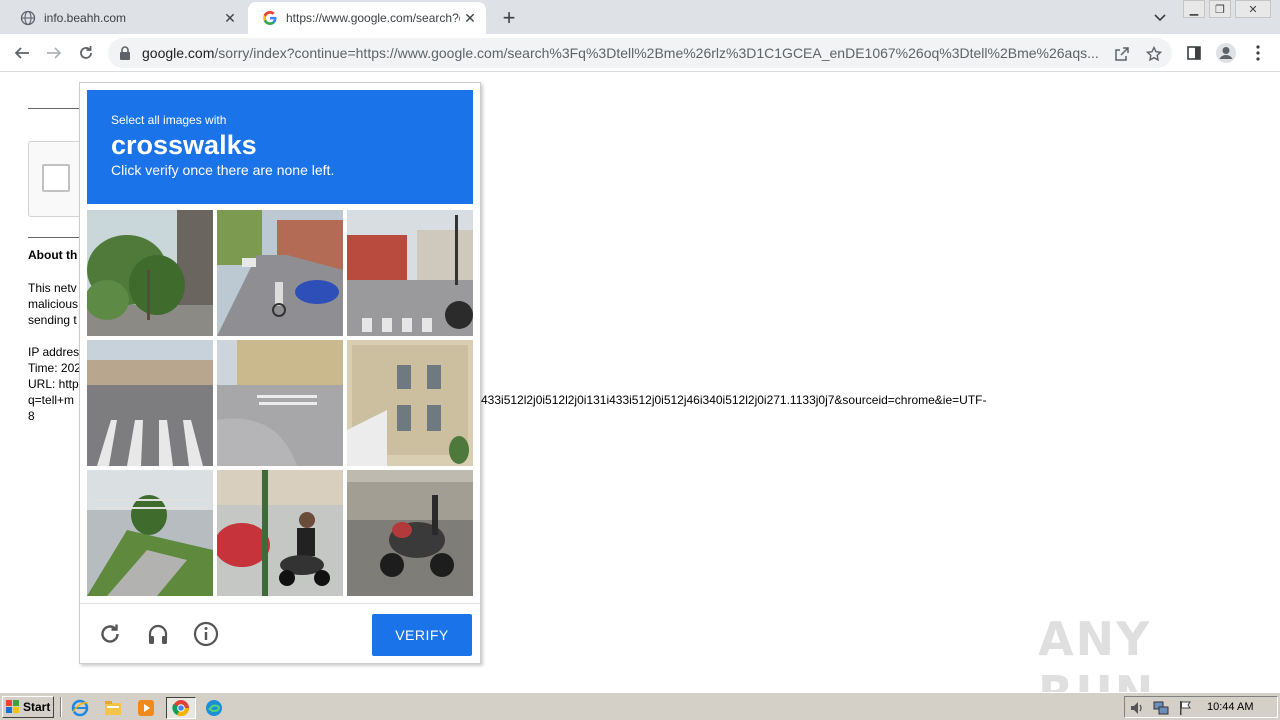 The image size is (1280, 720). I want to click on chrome-taskbar-icon, so click(181, 708).